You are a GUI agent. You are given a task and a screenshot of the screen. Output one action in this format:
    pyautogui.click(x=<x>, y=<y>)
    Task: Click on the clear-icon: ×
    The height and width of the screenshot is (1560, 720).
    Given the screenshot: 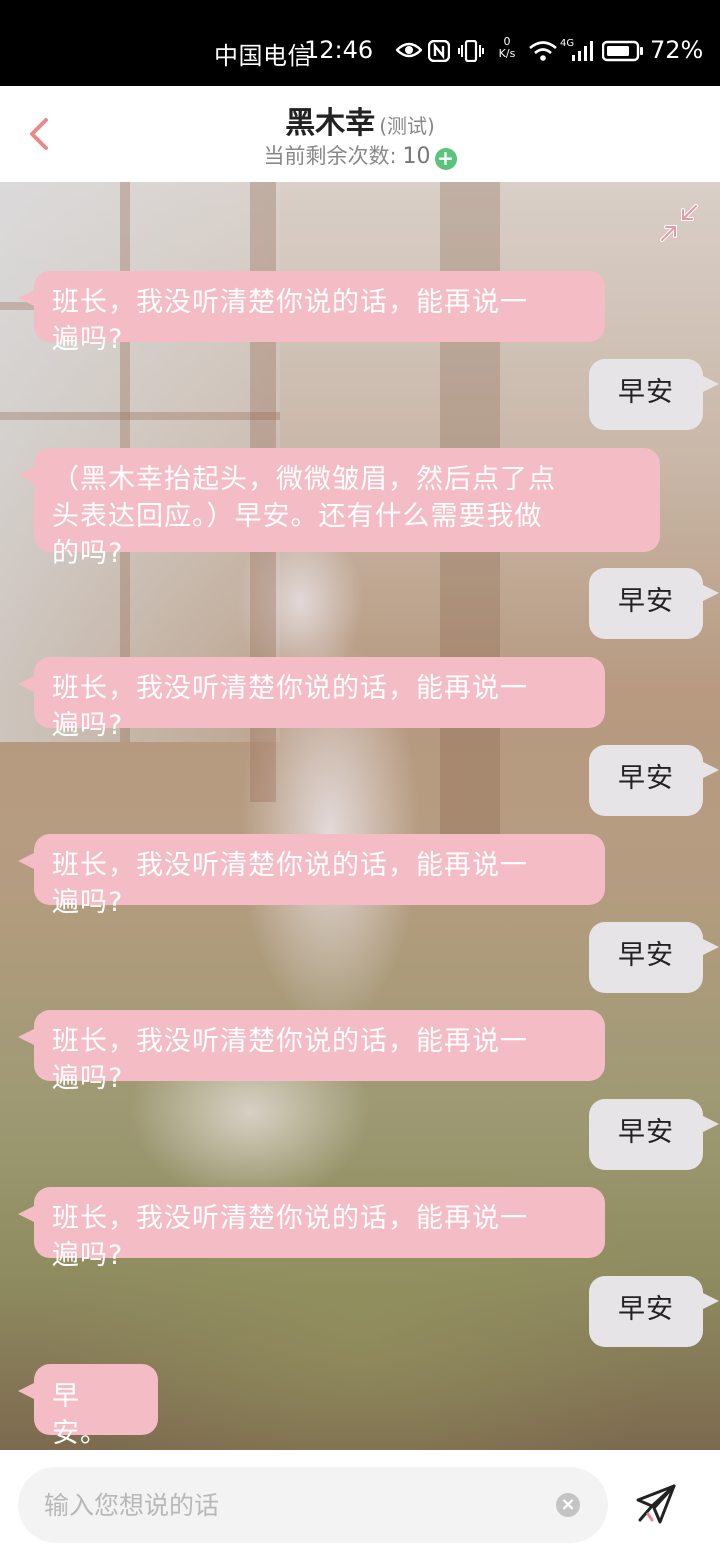 What is the action you would take?
    pyautogui.click(x=568, y=1505)
    